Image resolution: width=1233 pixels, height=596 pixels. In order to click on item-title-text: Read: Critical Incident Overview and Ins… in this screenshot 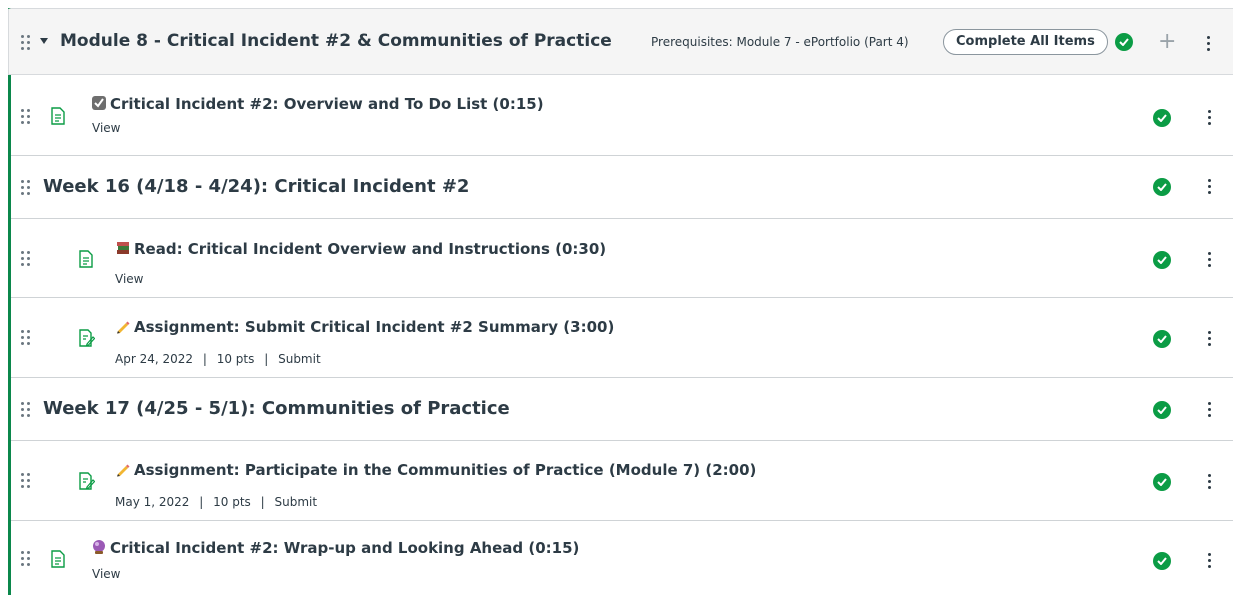, I will do `click(370, 249)`.